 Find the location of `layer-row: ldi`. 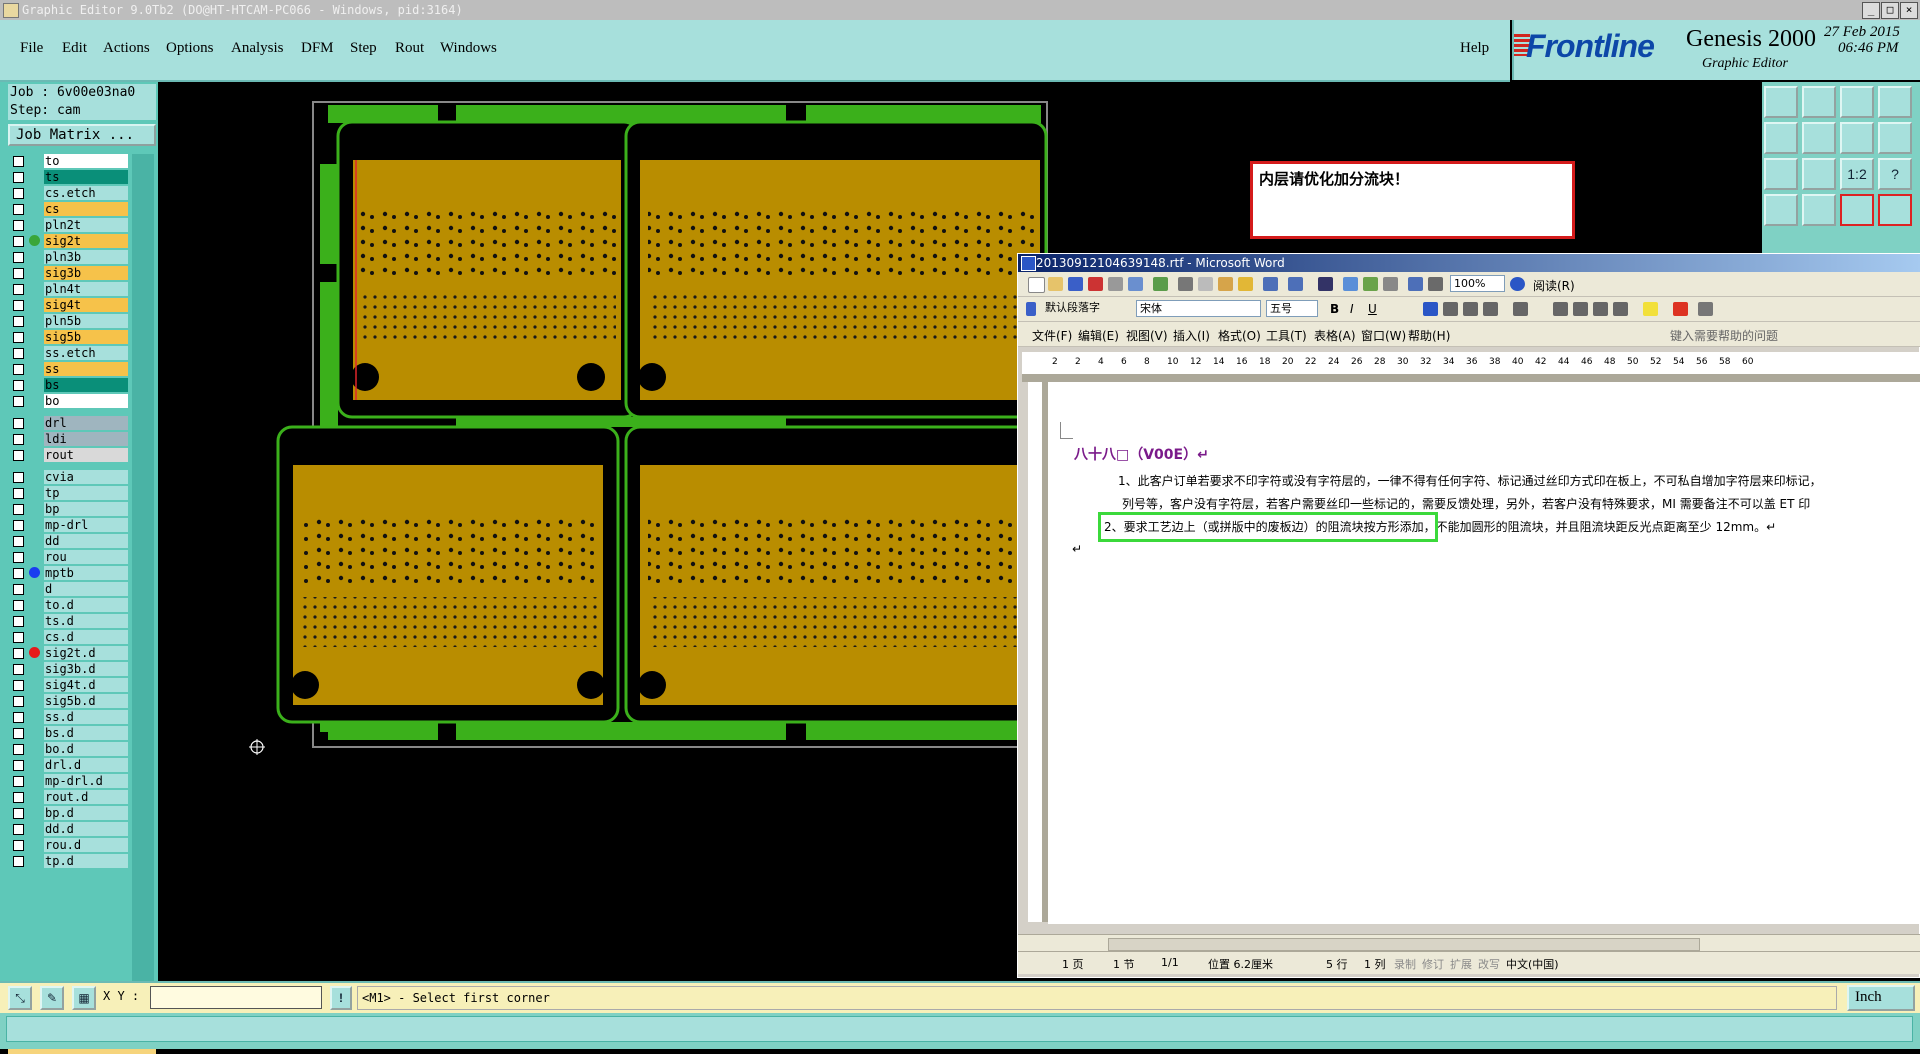

layer-row: ldi is located at coordinates (69, 439).